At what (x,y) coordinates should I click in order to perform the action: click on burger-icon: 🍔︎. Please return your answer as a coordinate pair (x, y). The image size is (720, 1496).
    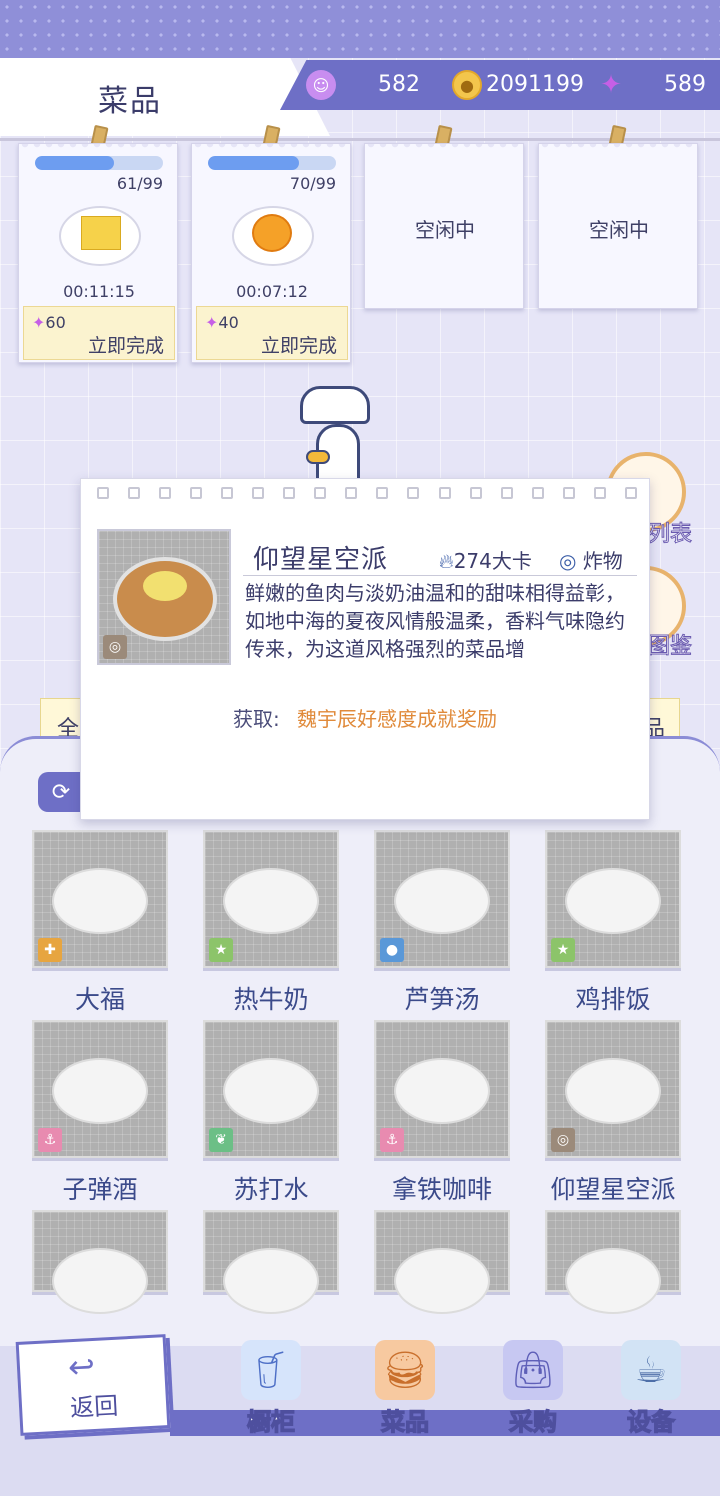
    Looking at the image, I should click on (405, 1370).